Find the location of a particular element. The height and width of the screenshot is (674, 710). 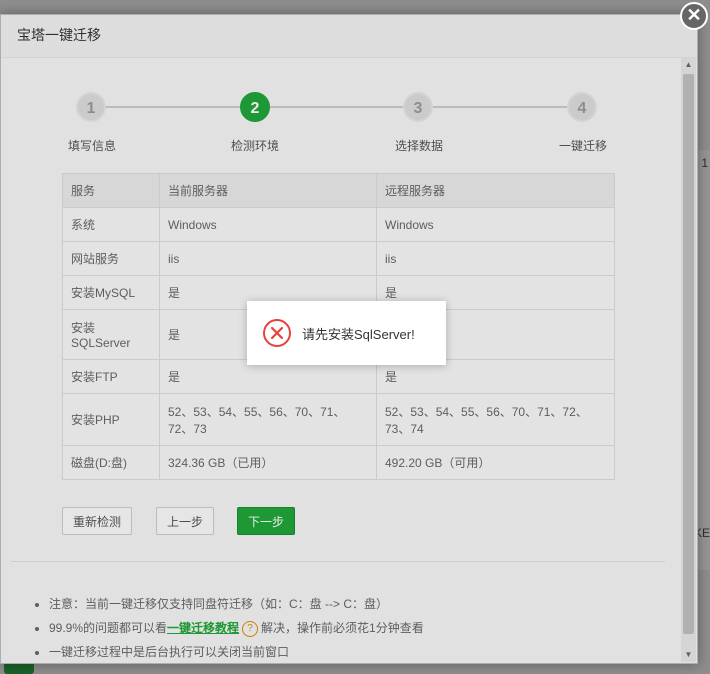

table-cell: 52、53、54、55、56、70、71、72、73 is located at coordinates (268, 419).